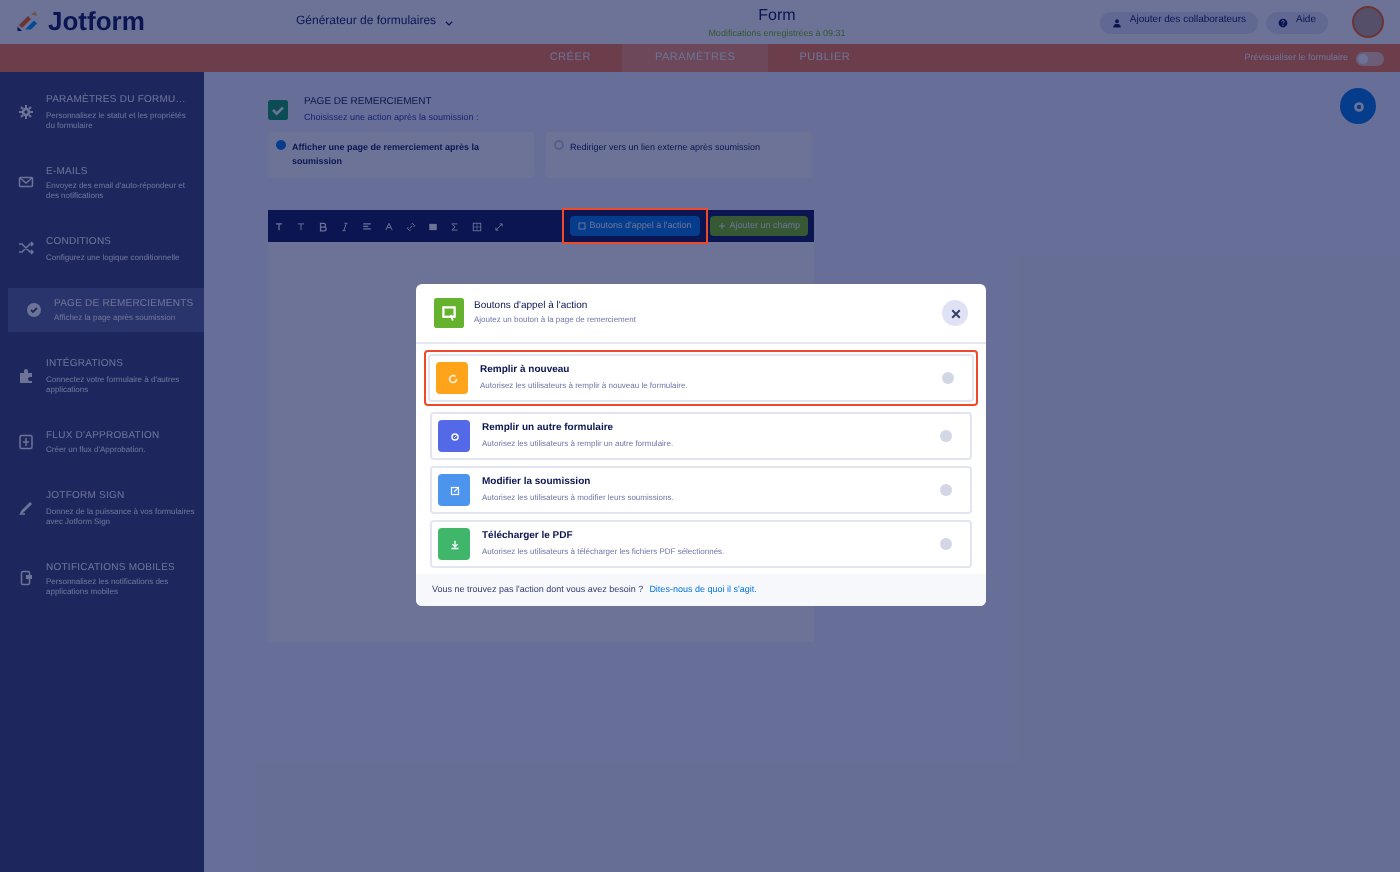 This screenshot has height=872, width=1400. I want to click on heading-icon, so click(279, 226).